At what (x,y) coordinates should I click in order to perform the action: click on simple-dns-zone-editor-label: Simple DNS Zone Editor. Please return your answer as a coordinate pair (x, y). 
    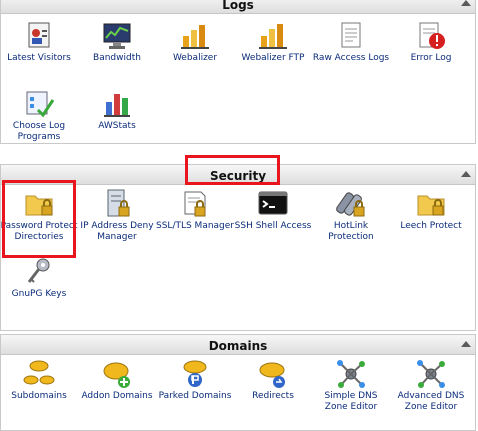
    Looking at the image, I should click on (351, 401).